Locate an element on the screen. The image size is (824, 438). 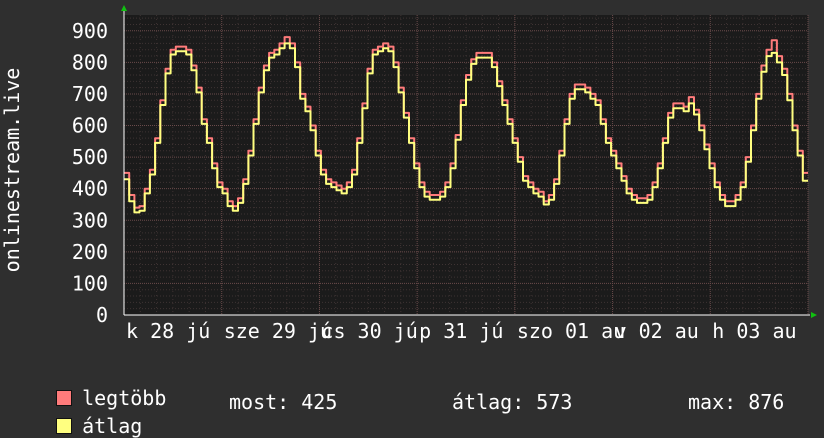
y-tick-label: 500 is located at coordinates (90, 157).